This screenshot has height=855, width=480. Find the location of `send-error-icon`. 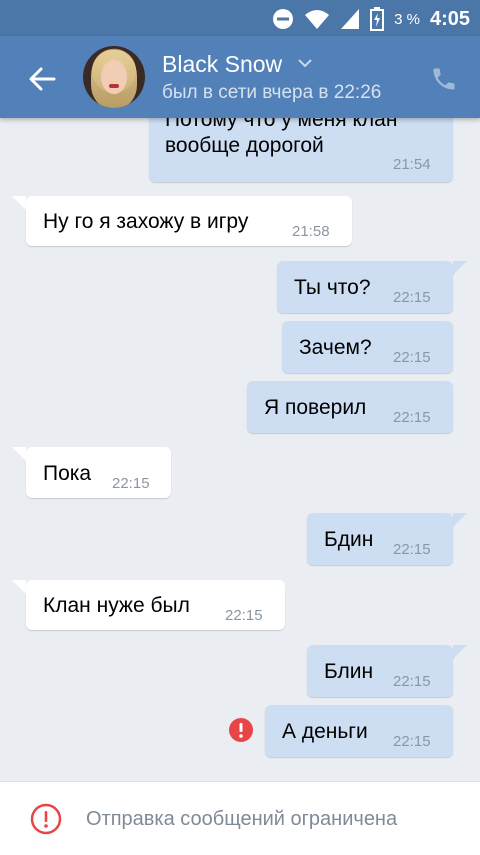

send-error-icon is located at coordinates (241, 730).